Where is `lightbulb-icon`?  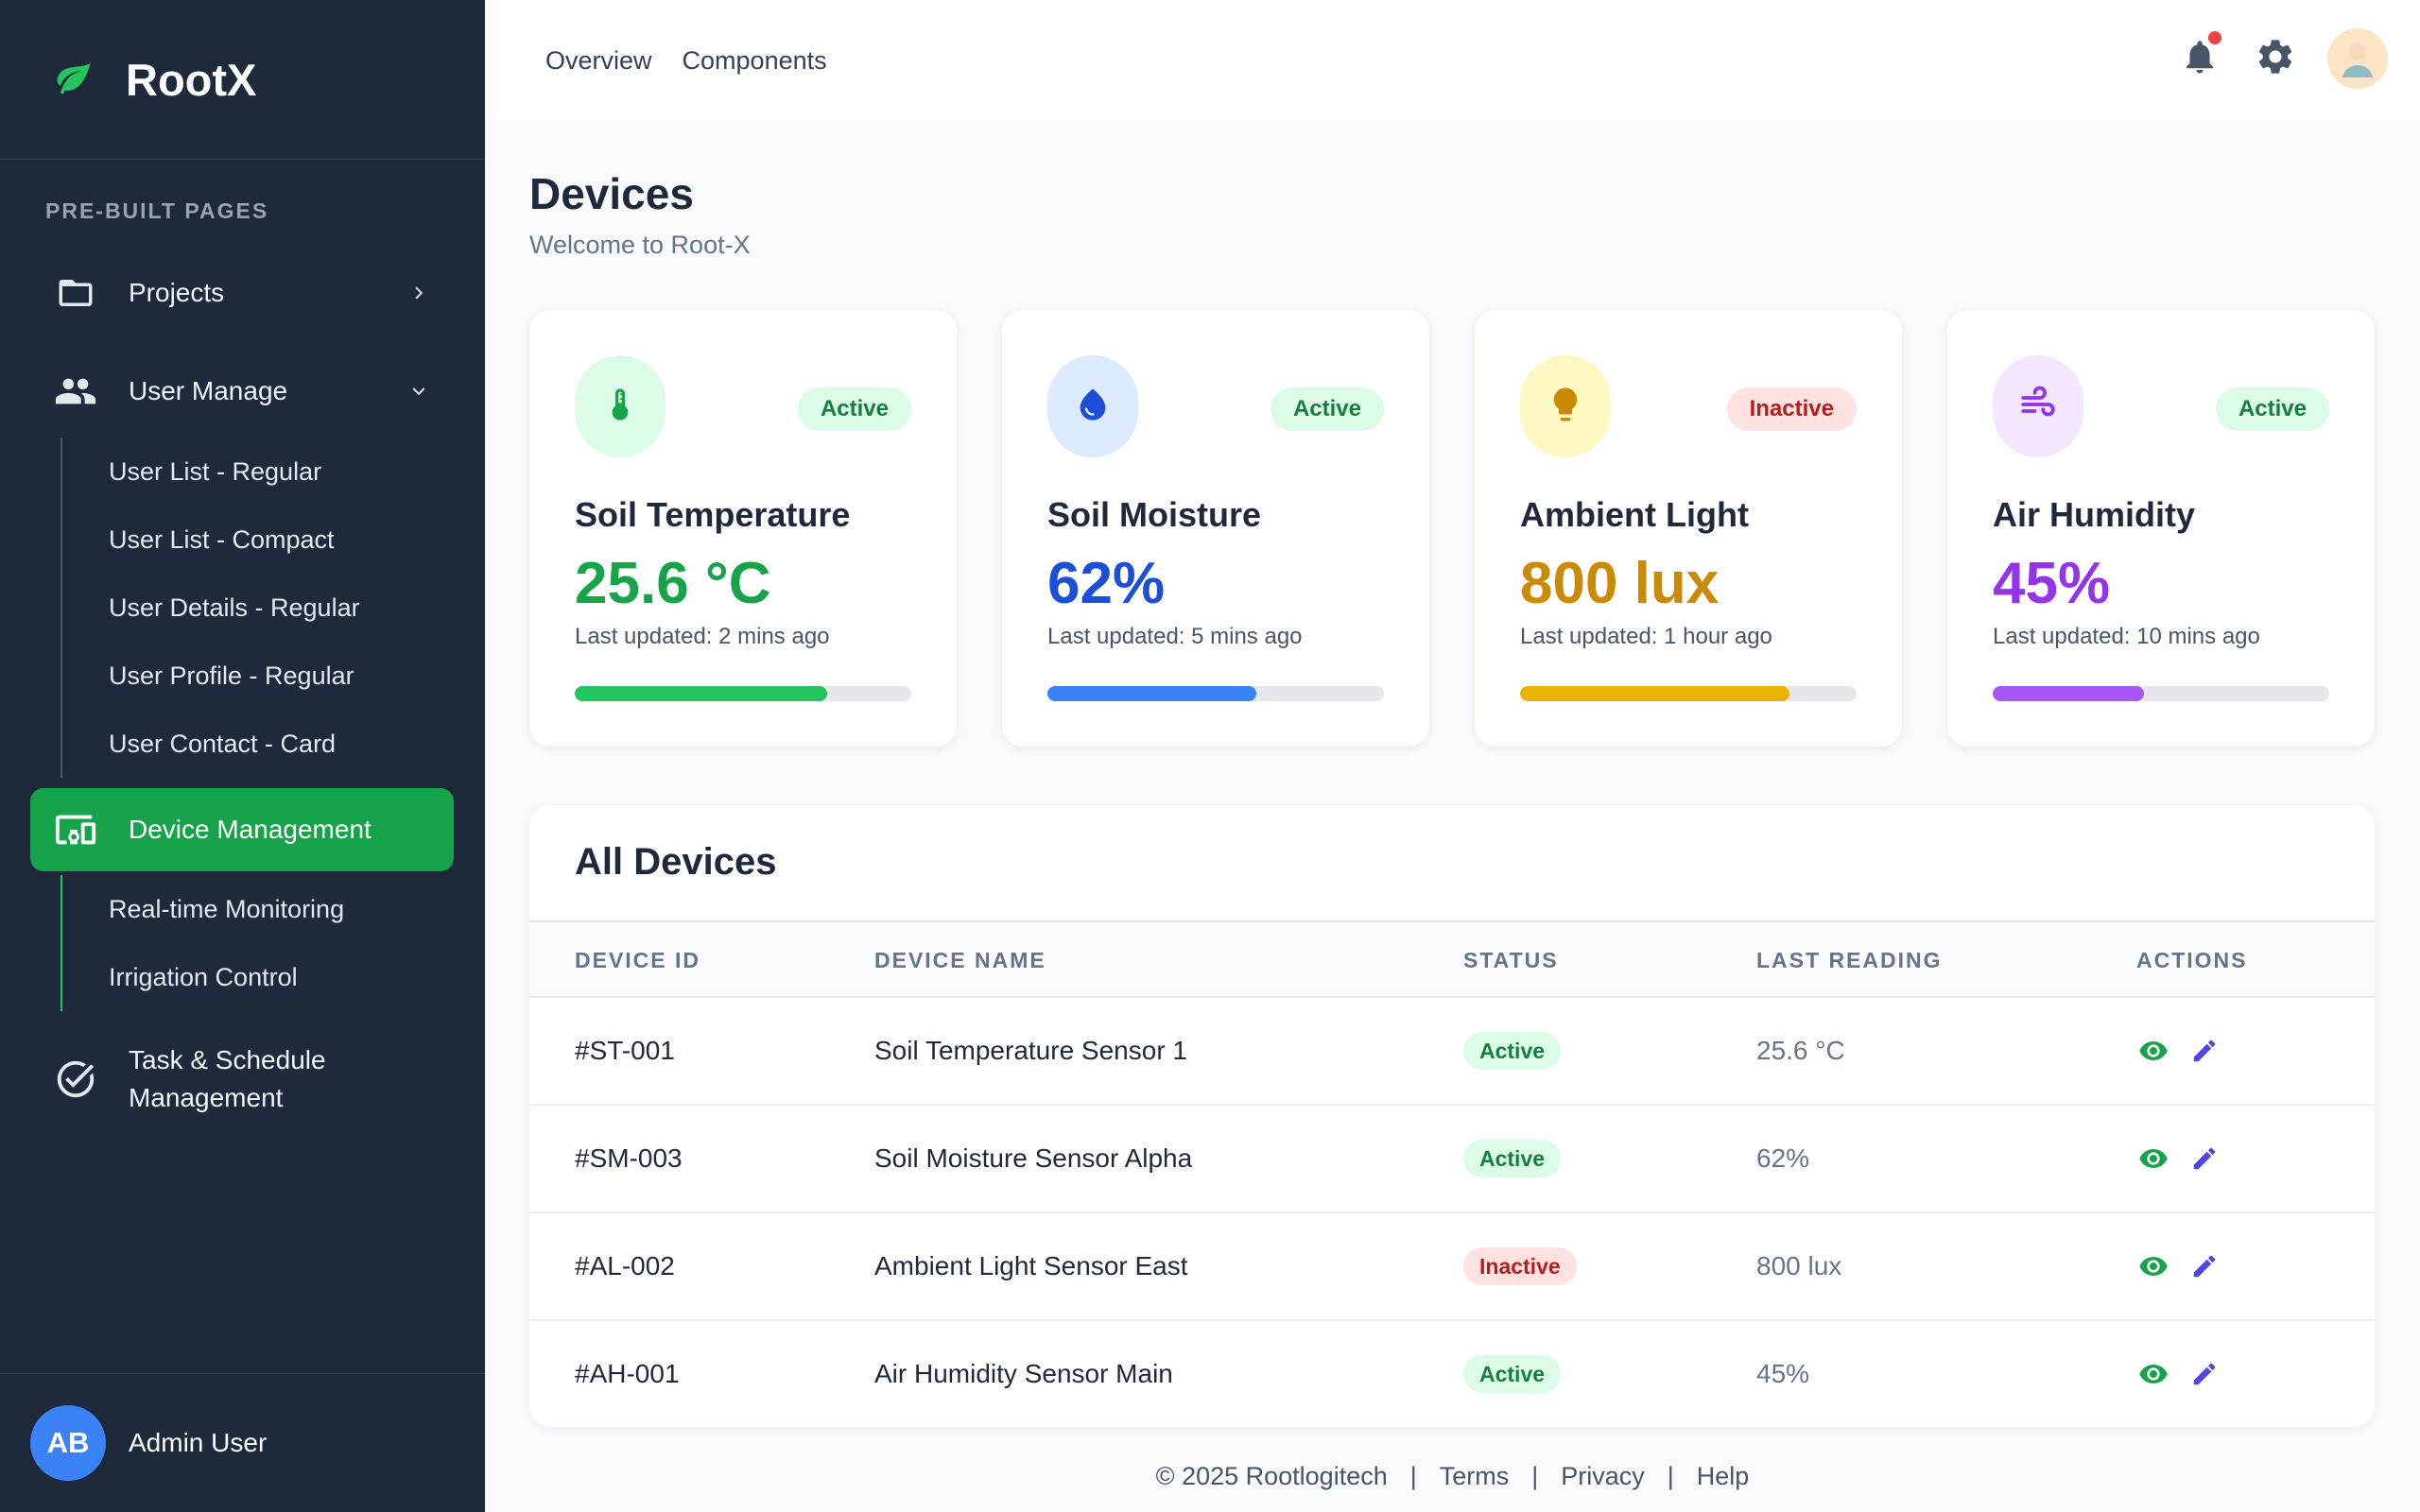 lightbulb-icon is located at coordinates (1566, 407).